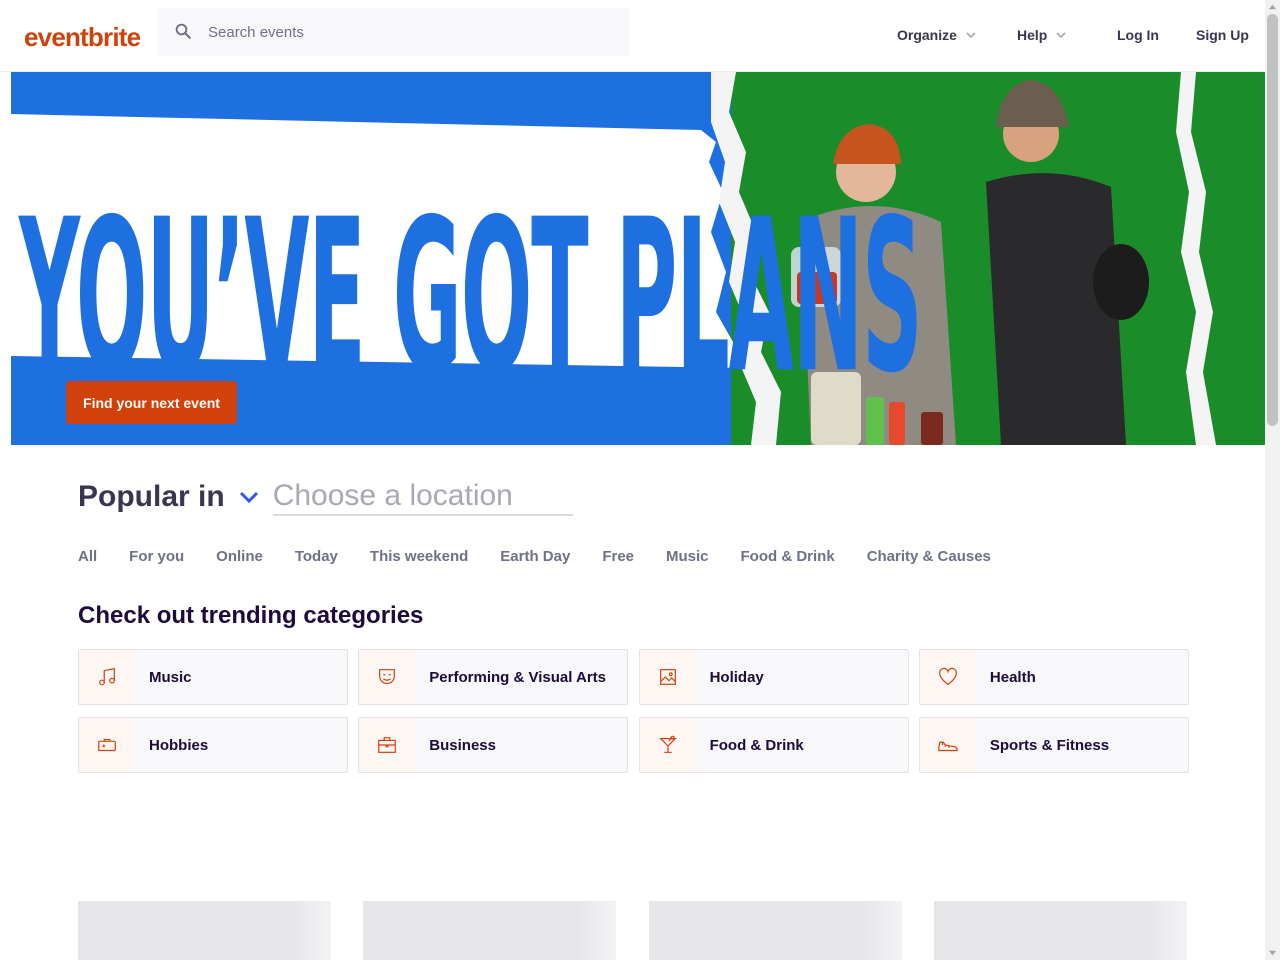  Describe the element at coordinates (667, 677) in the screenshot. I see `picture-icon` at that location.